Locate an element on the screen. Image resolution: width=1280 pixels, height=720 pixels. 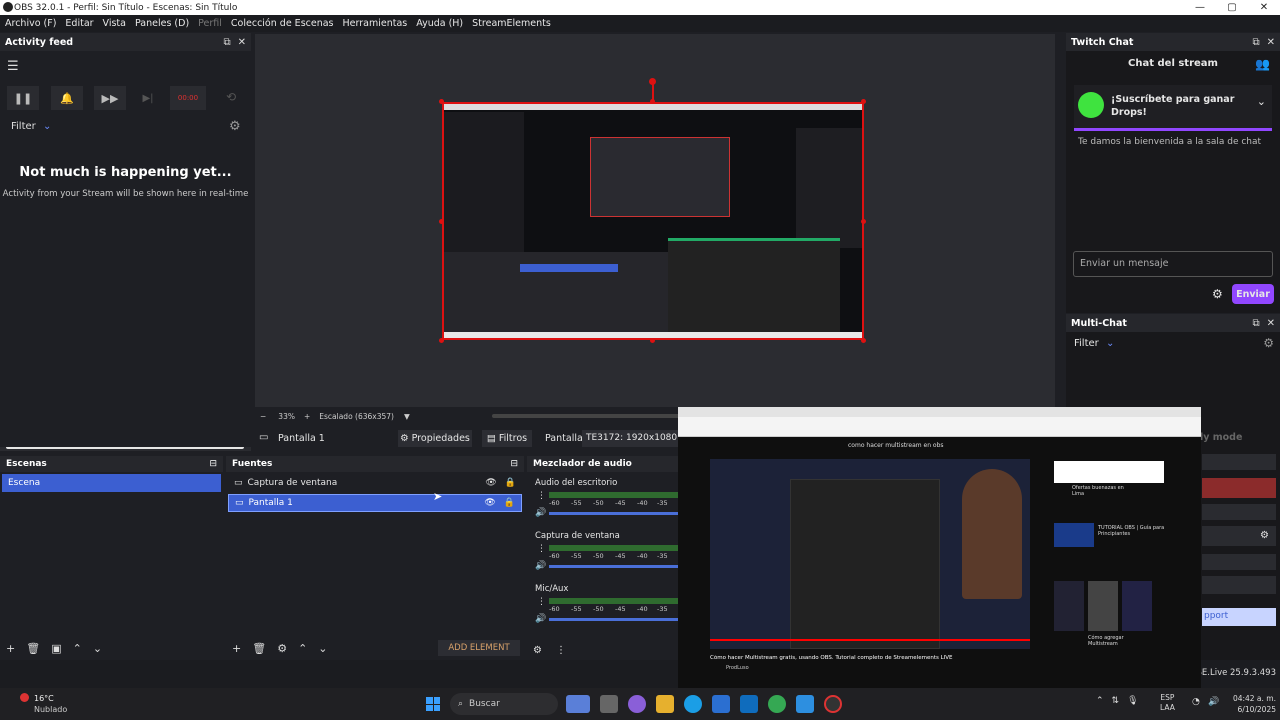
source-item-window: ▭ Captura de ventana 👁 🔒 is located at coordinates (375, 483).